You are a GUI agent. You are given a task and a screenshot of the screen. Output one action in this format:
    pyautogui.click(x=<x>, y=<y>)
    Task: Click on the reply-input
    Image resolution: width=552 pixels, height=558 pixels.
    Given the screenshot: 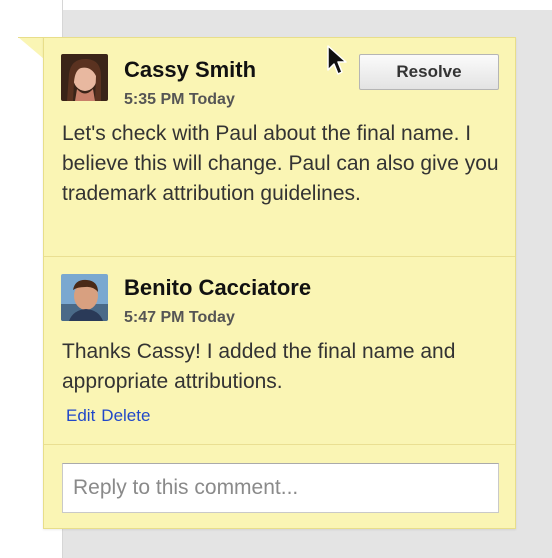 What is the action you would take?
    pyautogui.click(x=280, y=488)
    